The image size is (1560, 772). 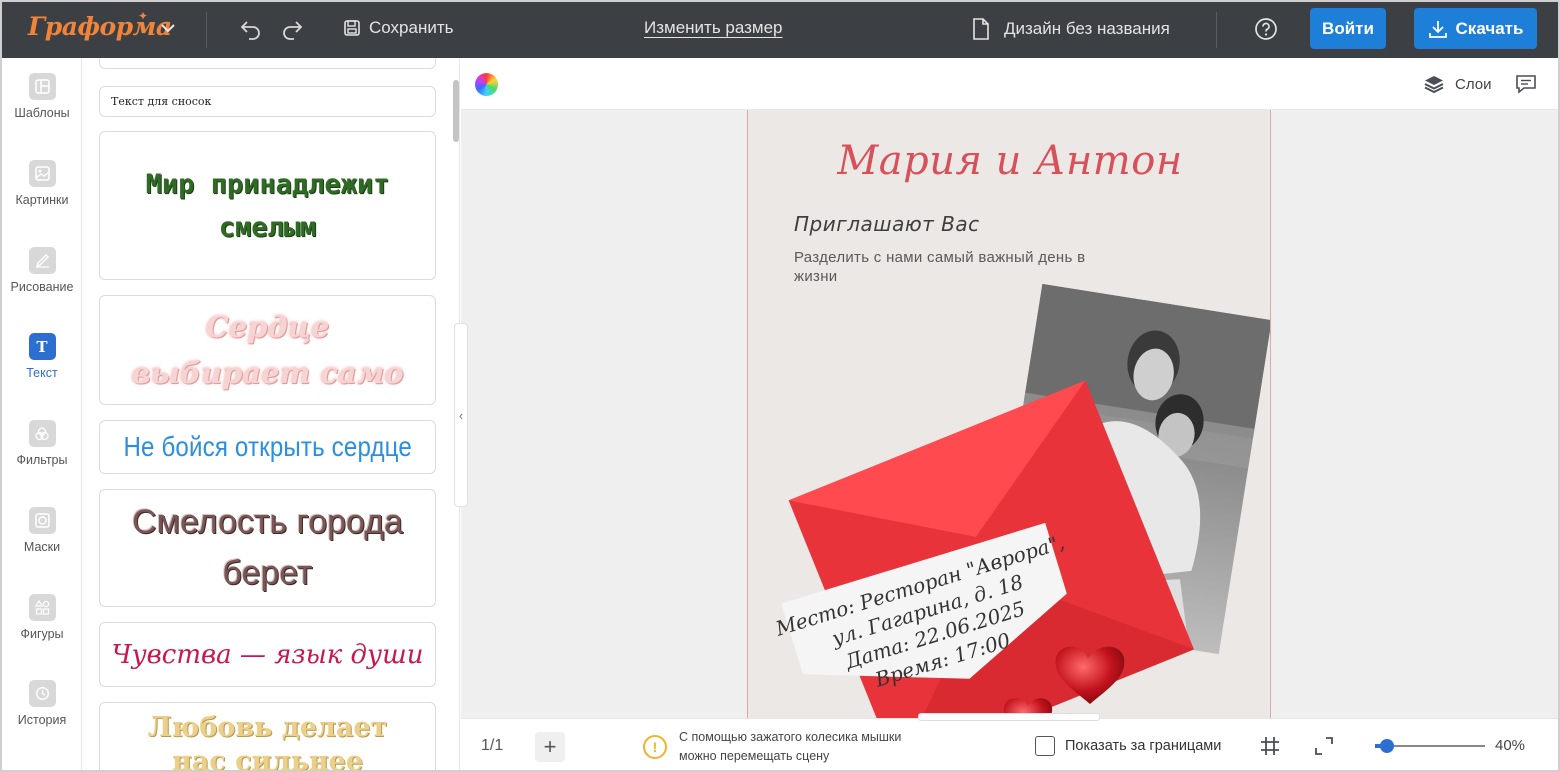 What do you see at coordinates (1009, 717) in the screenshot?
I see `expand-handle` at bounding box center [1009, 717].